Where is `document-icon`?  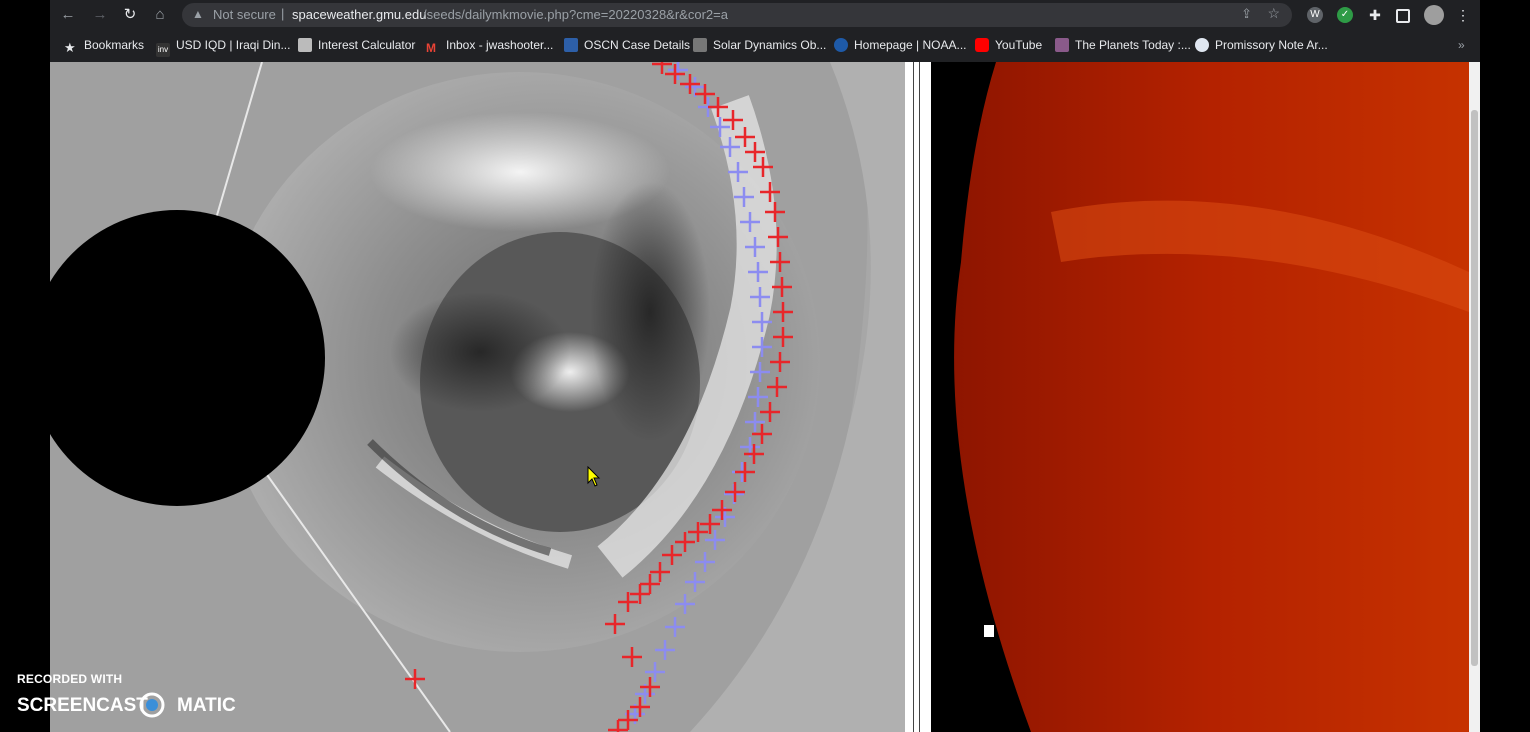
document-icon is located at coordinates (1202, 45).